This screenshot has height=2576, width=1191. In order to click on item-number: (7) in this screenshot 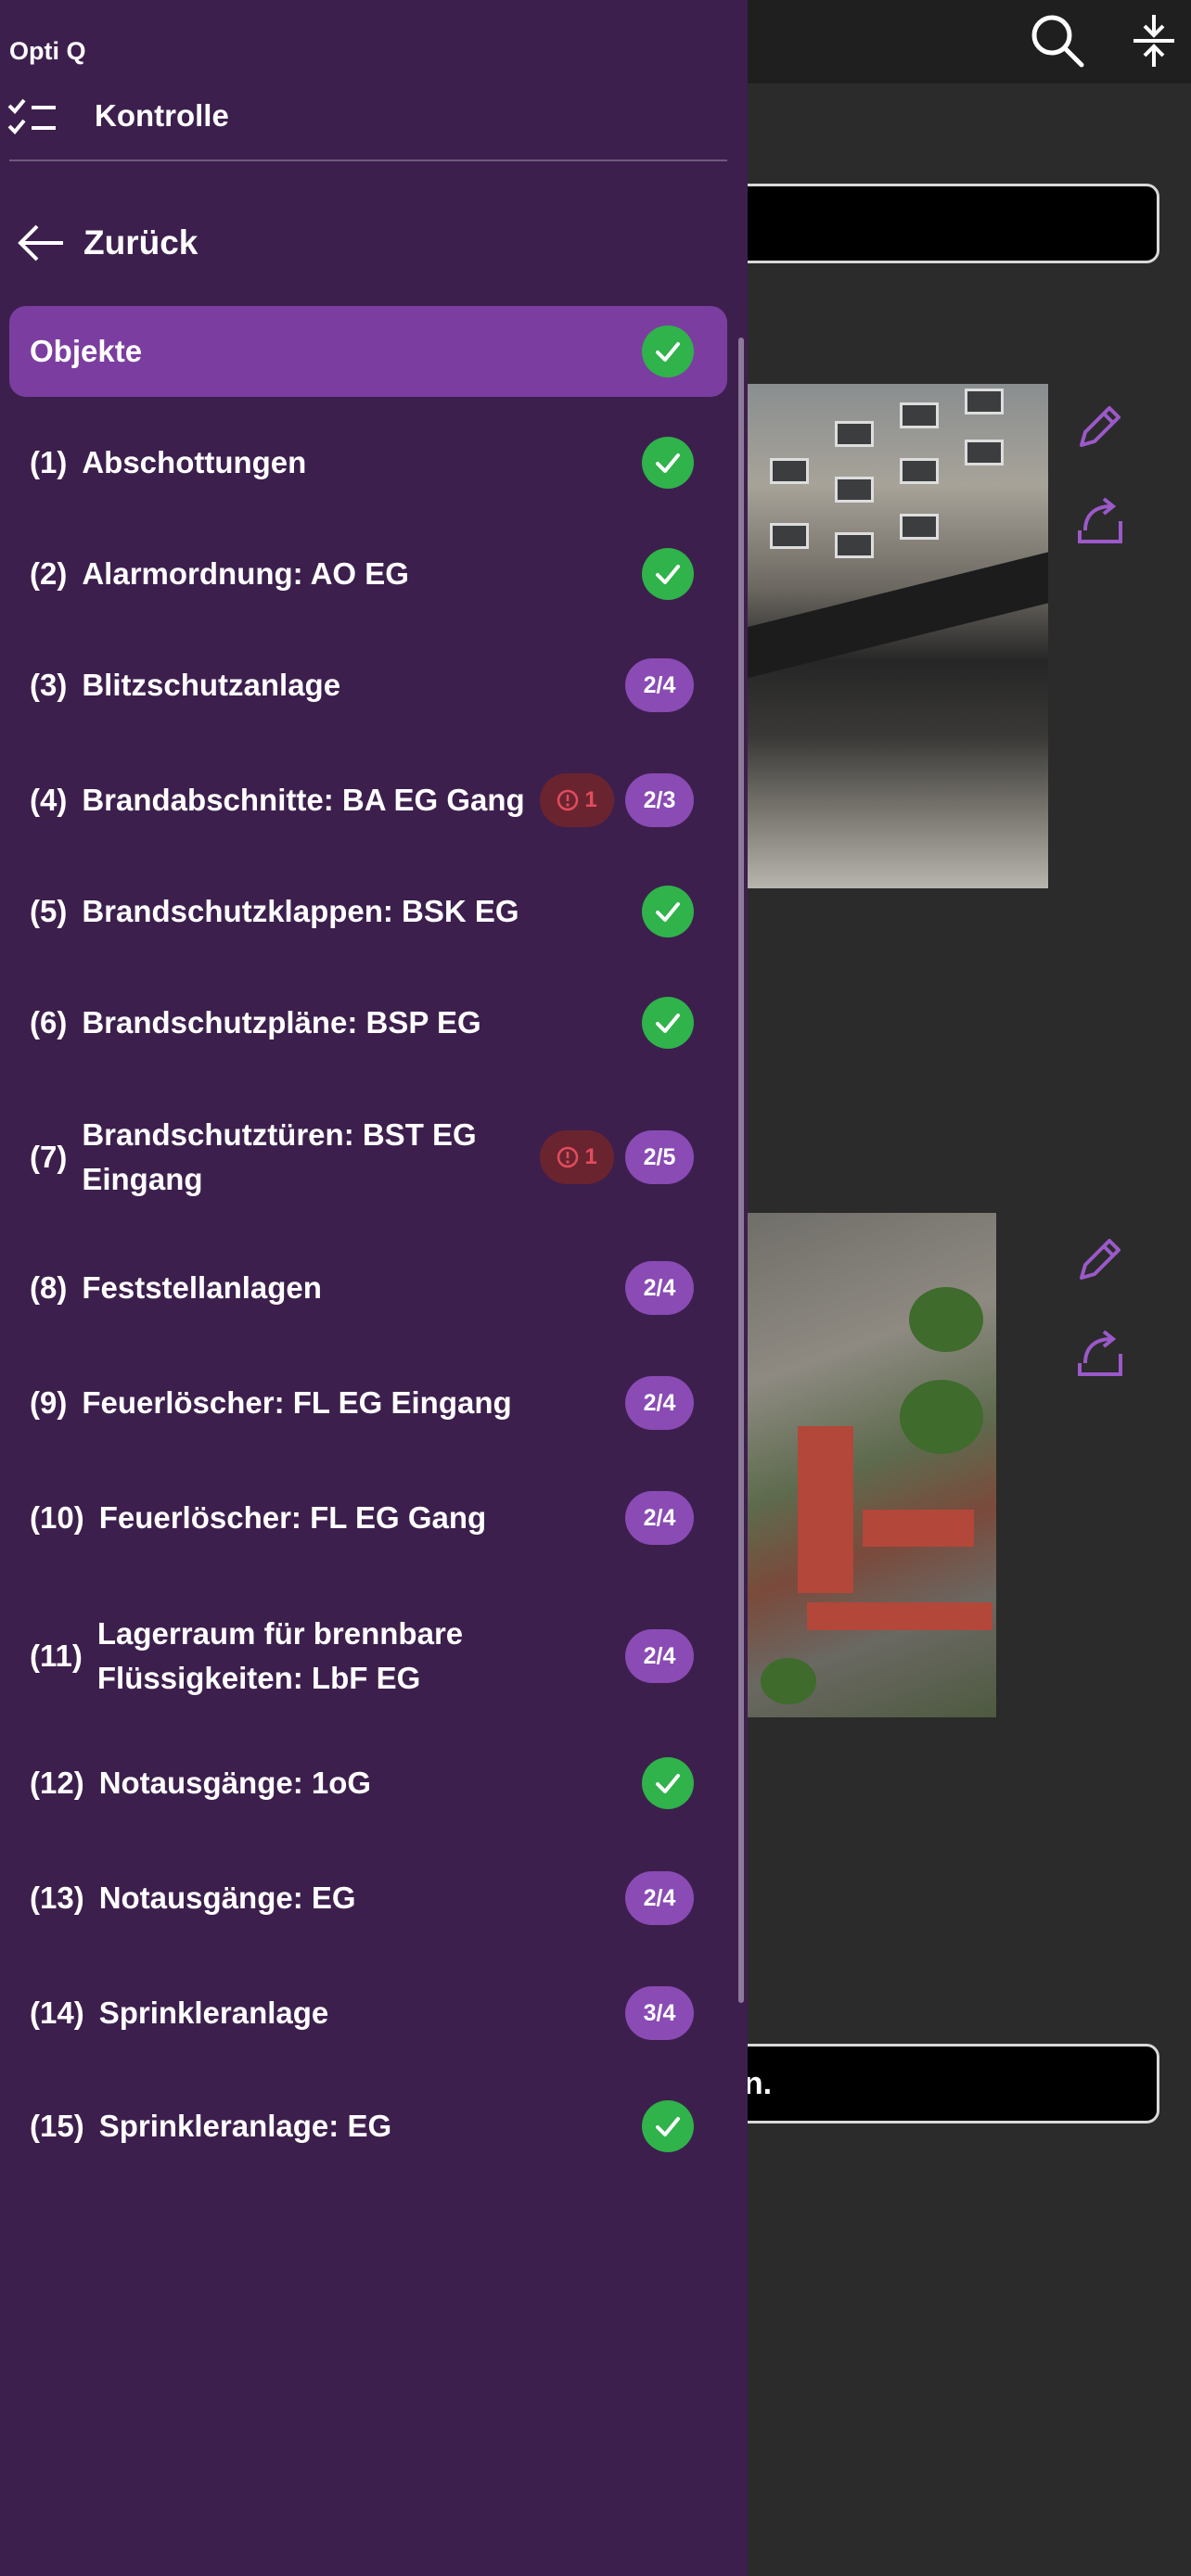, I will do `click(49, 1157)`.